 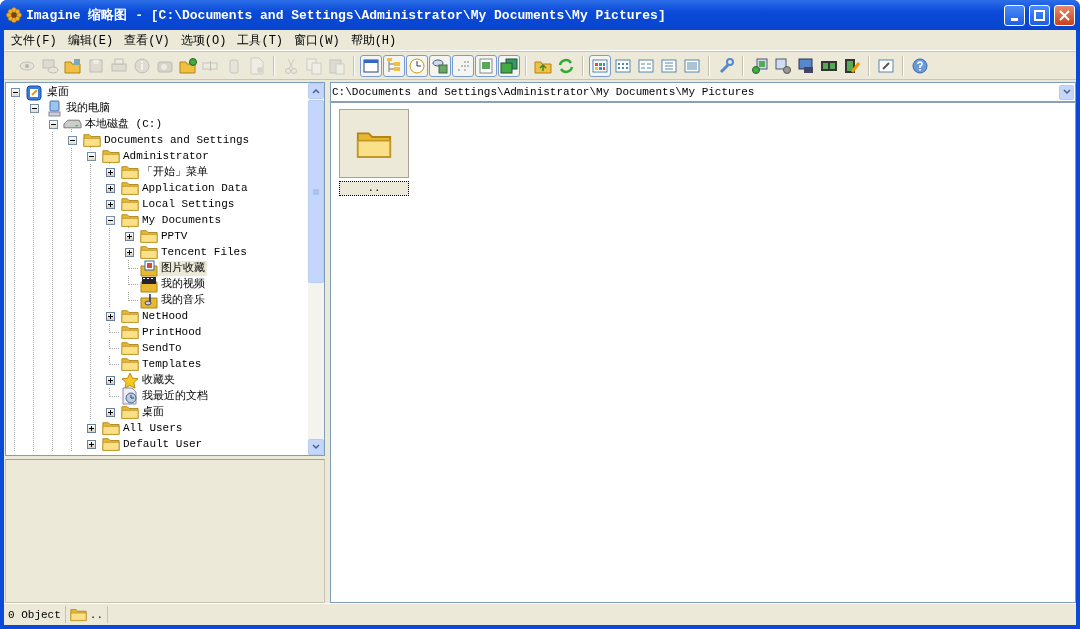 I want to click on video-folder-icon, so click(x=148, y=284).